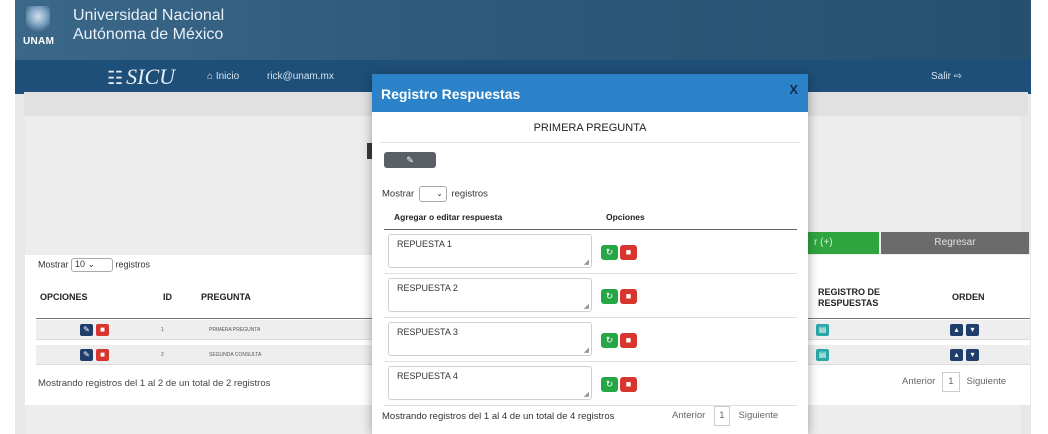  Describe the element at coordinates (398, 194) in the screenshot. I see `modal-show-label: Mostrar` at that location.